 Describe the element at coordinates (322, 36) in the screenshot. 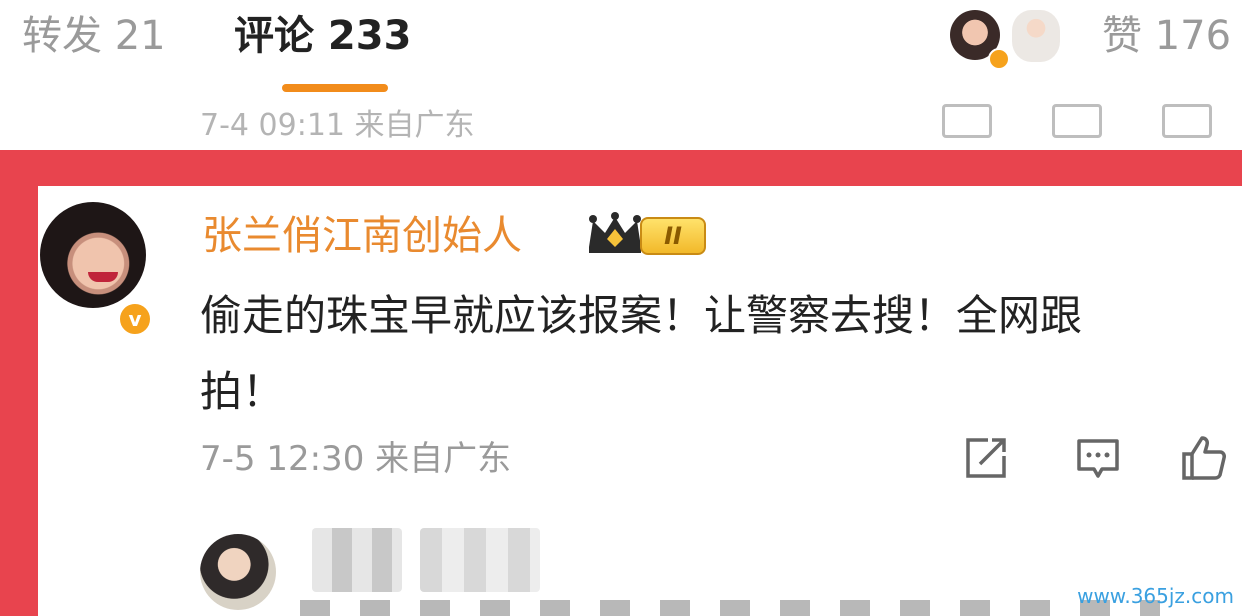

I see `tab-comments: 评论 233` at that location.